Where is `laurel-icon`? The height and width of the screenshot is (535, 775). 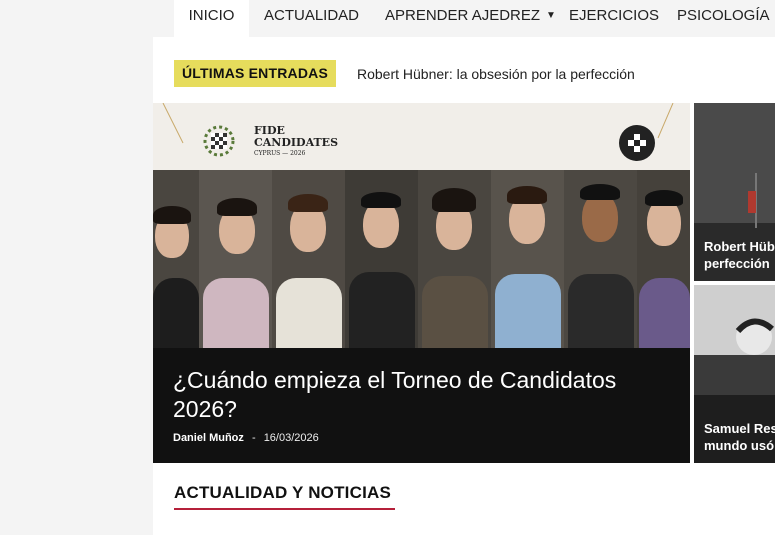
laurel-icon is located at coordinates (219, 141).